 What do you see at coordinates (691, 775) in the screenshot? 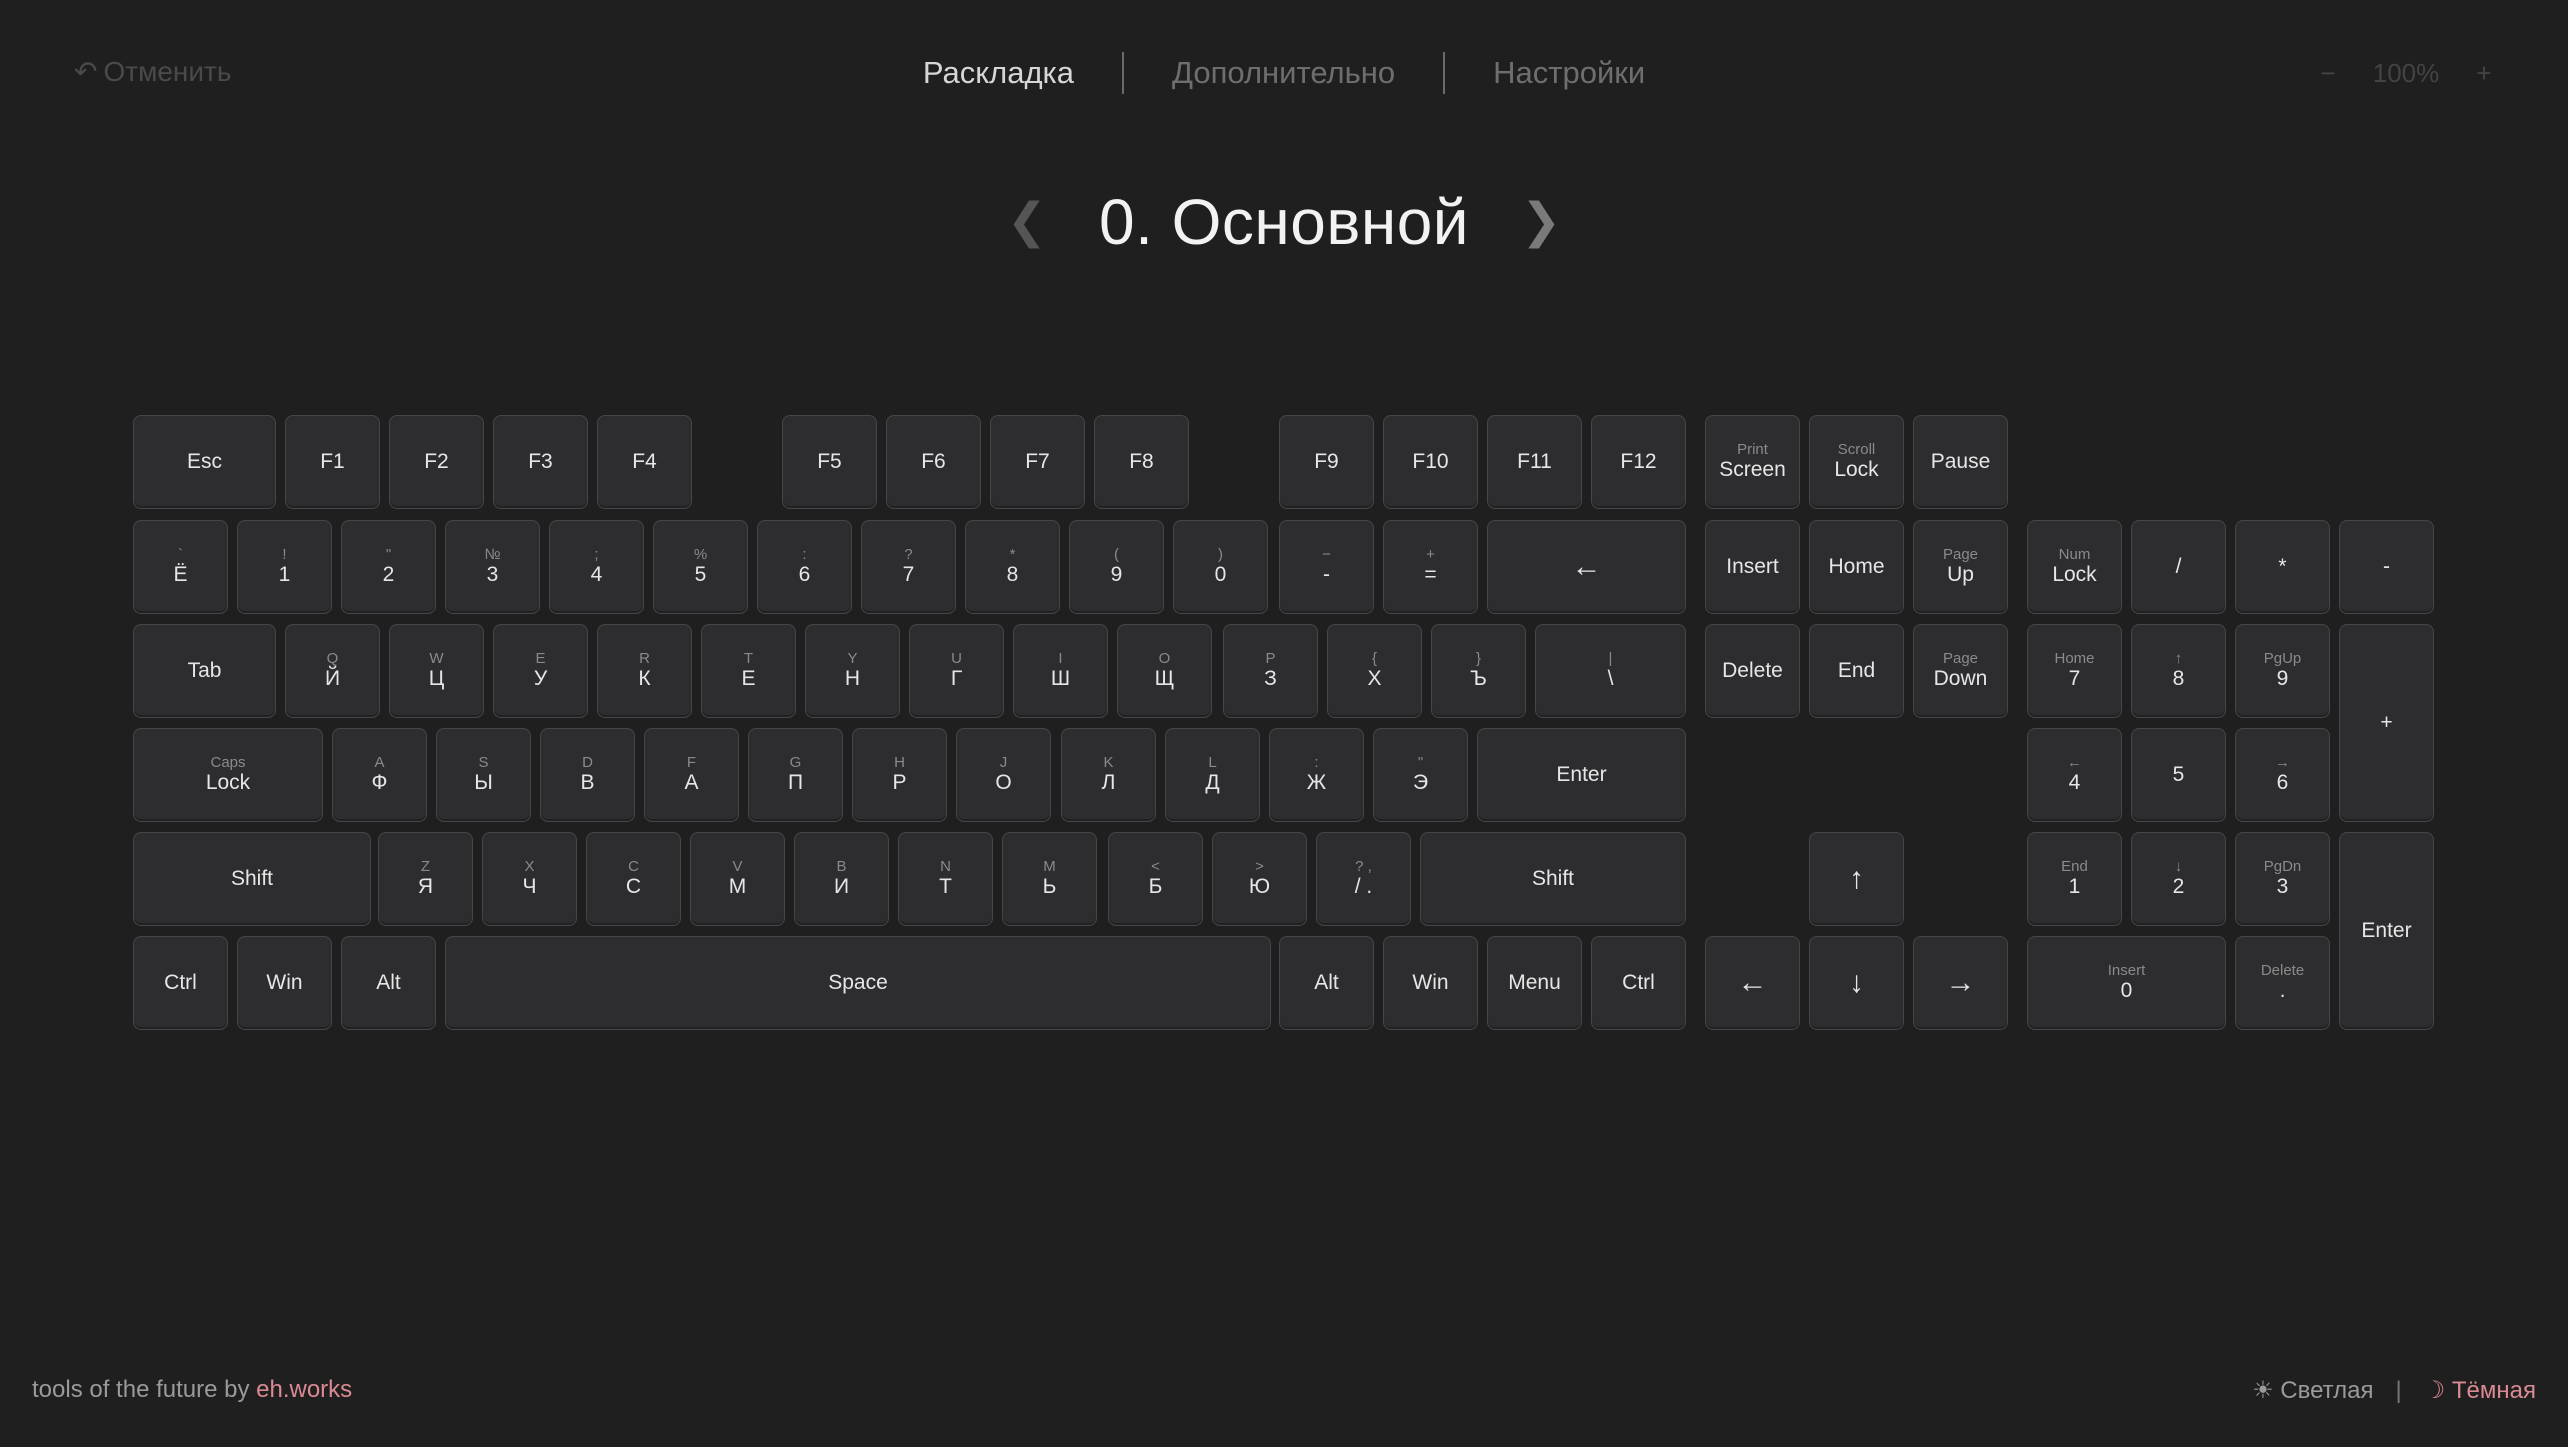
I see `key-f: FА` at bounding box center [691, 775].